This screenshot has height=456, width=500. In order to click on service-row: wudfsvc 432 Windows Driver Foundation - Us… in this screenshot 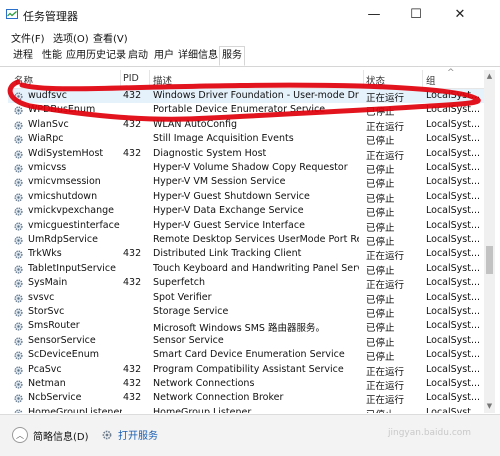, I will do `click(246, 96)`.